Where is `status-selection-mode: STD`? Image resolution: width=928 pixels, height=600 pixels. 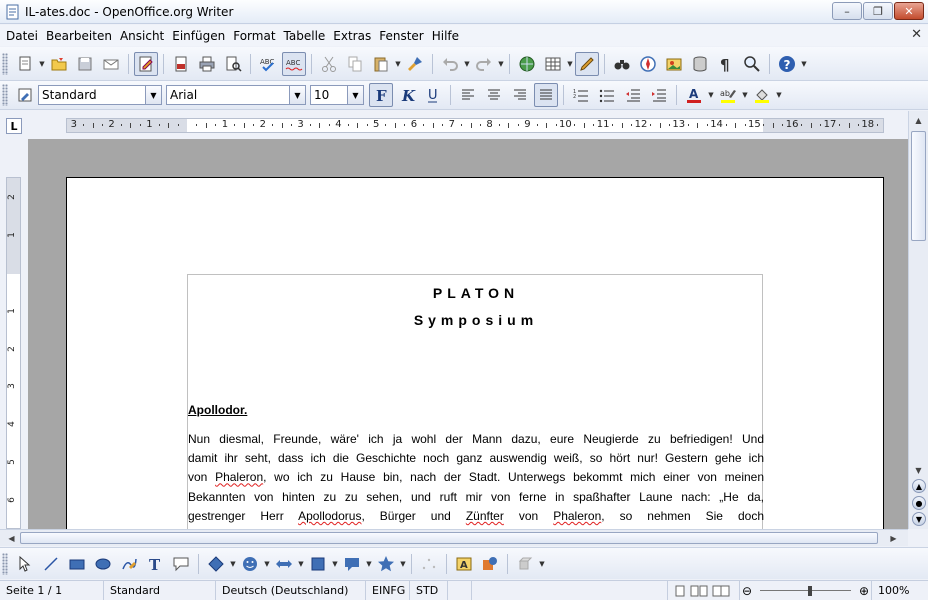
status-selection-mode: STD is located at coordinates (429, 590).